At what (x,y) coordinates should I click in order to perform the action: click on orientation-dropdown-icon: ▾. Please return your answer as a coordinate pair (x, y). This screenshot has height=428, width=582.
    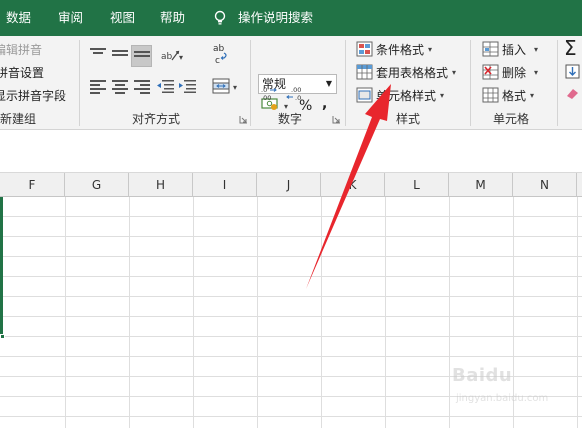
    Looking at the image, I should click on (181, 57).